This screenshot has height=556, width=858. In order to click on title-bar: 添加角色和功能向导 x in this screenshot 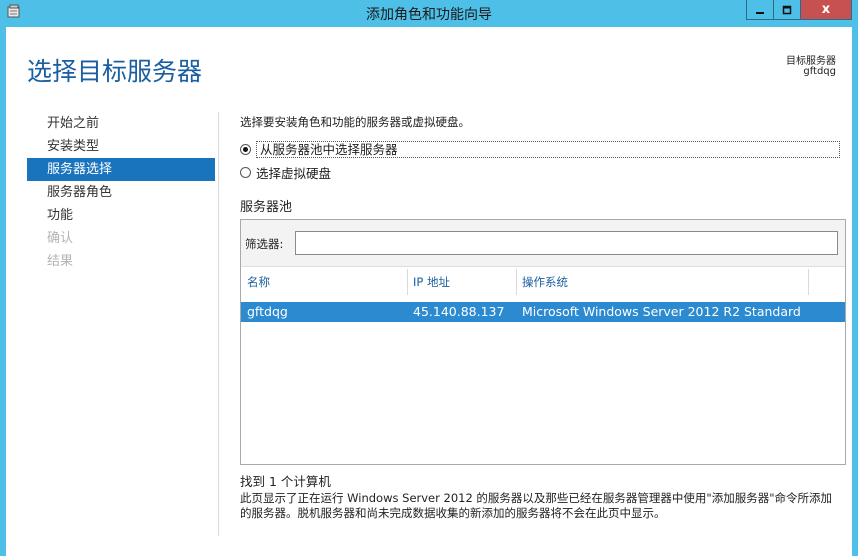, I will do `click(429, 13)`.